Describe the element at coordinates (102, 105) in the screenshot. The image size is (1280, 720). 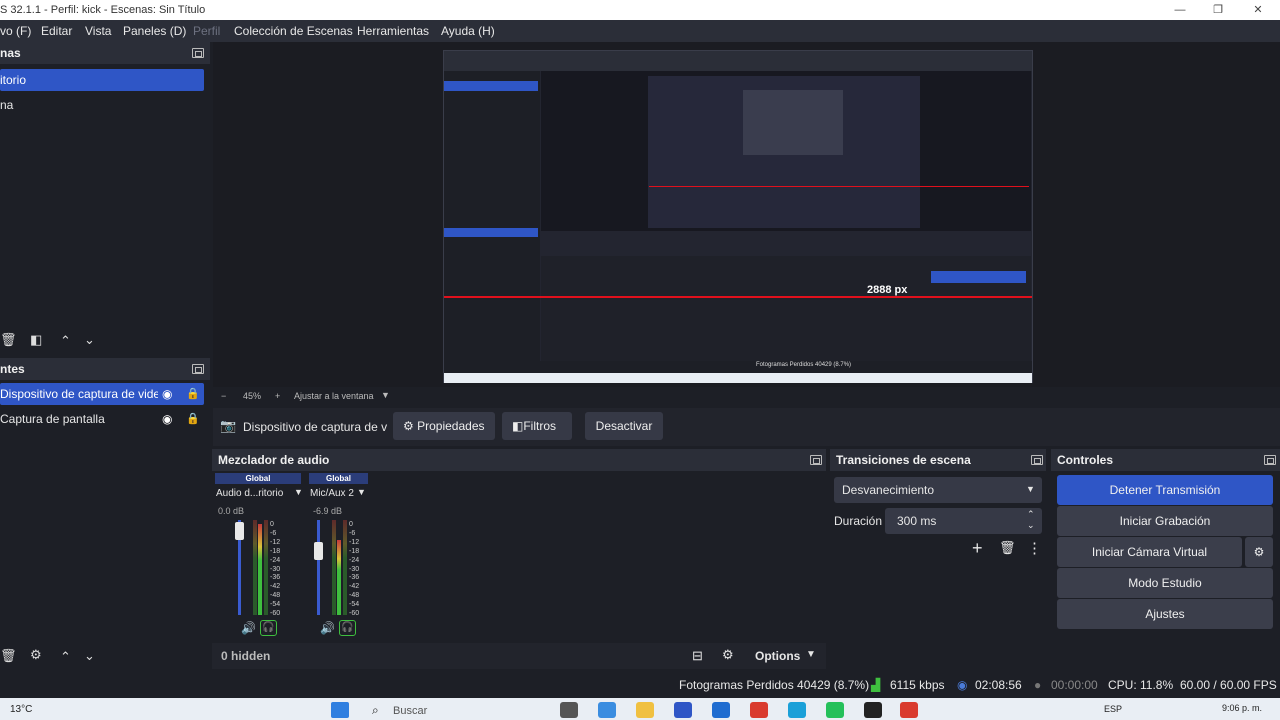
I see `scene-item: na` at that location.